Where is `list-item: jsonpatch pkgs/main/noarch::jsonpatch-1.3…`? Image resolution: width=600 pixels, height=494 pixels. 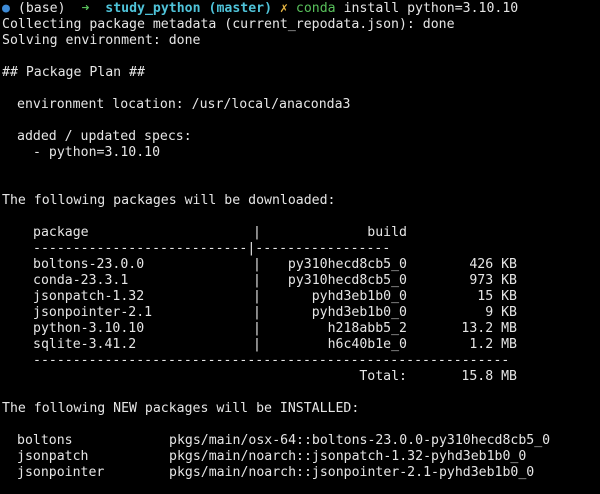 list-item: jsonpatch pkgs/main/noarch::jsonpatch-1.3… is located at coordinates (301, 457).